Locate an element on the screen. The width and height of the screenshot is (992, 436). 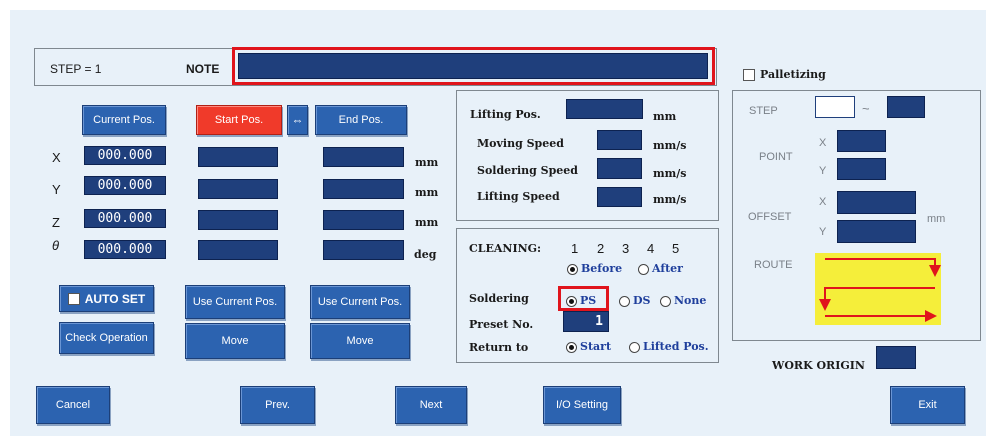
palletizing-option: Palletizing is located at coordinates (784, 74).